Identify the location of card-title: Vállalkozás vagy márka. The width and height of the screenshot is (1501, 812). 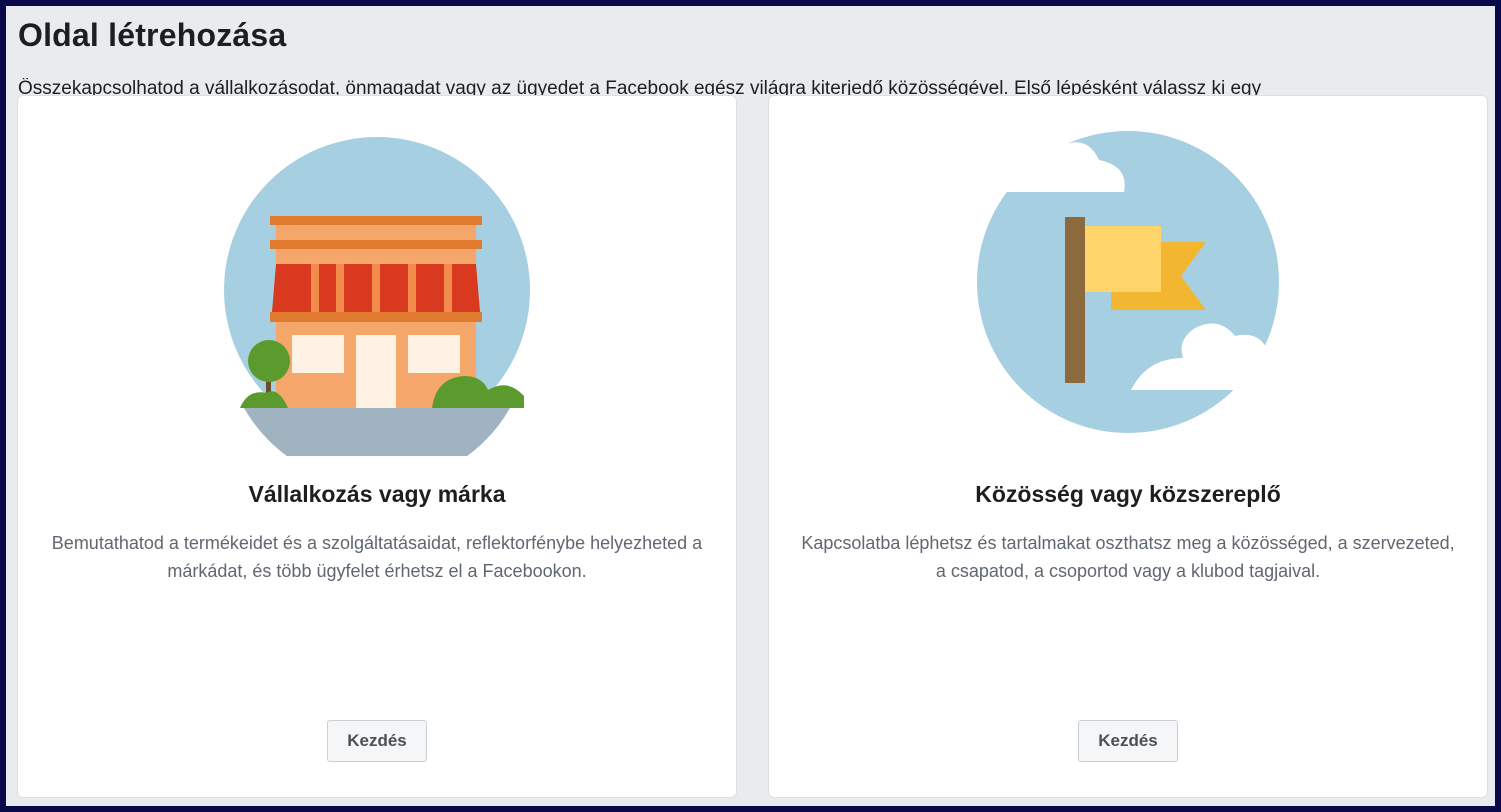
(377, 494).